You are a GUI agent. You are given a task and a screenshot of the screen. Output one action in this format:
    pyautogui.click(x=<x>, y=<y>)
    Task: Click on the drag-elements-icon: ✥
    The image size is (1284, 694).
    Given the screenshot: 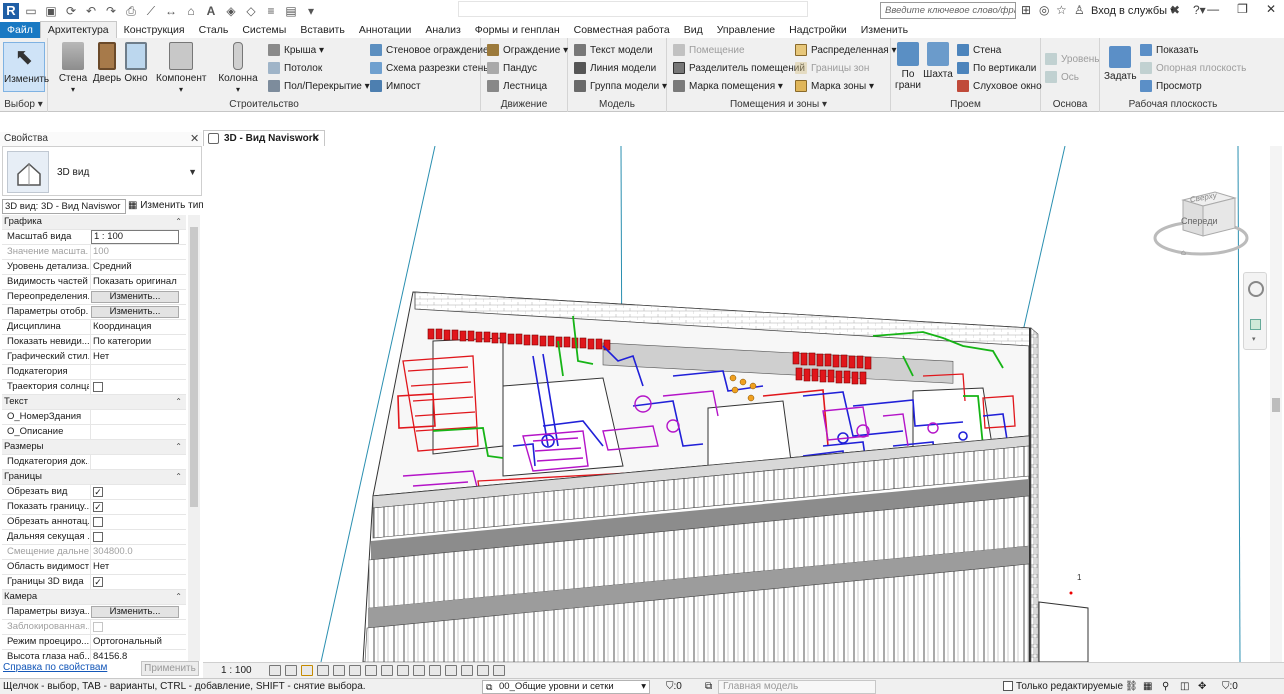 What is the action you would take?
    pyautogui.click(x=1202, y=686)
    